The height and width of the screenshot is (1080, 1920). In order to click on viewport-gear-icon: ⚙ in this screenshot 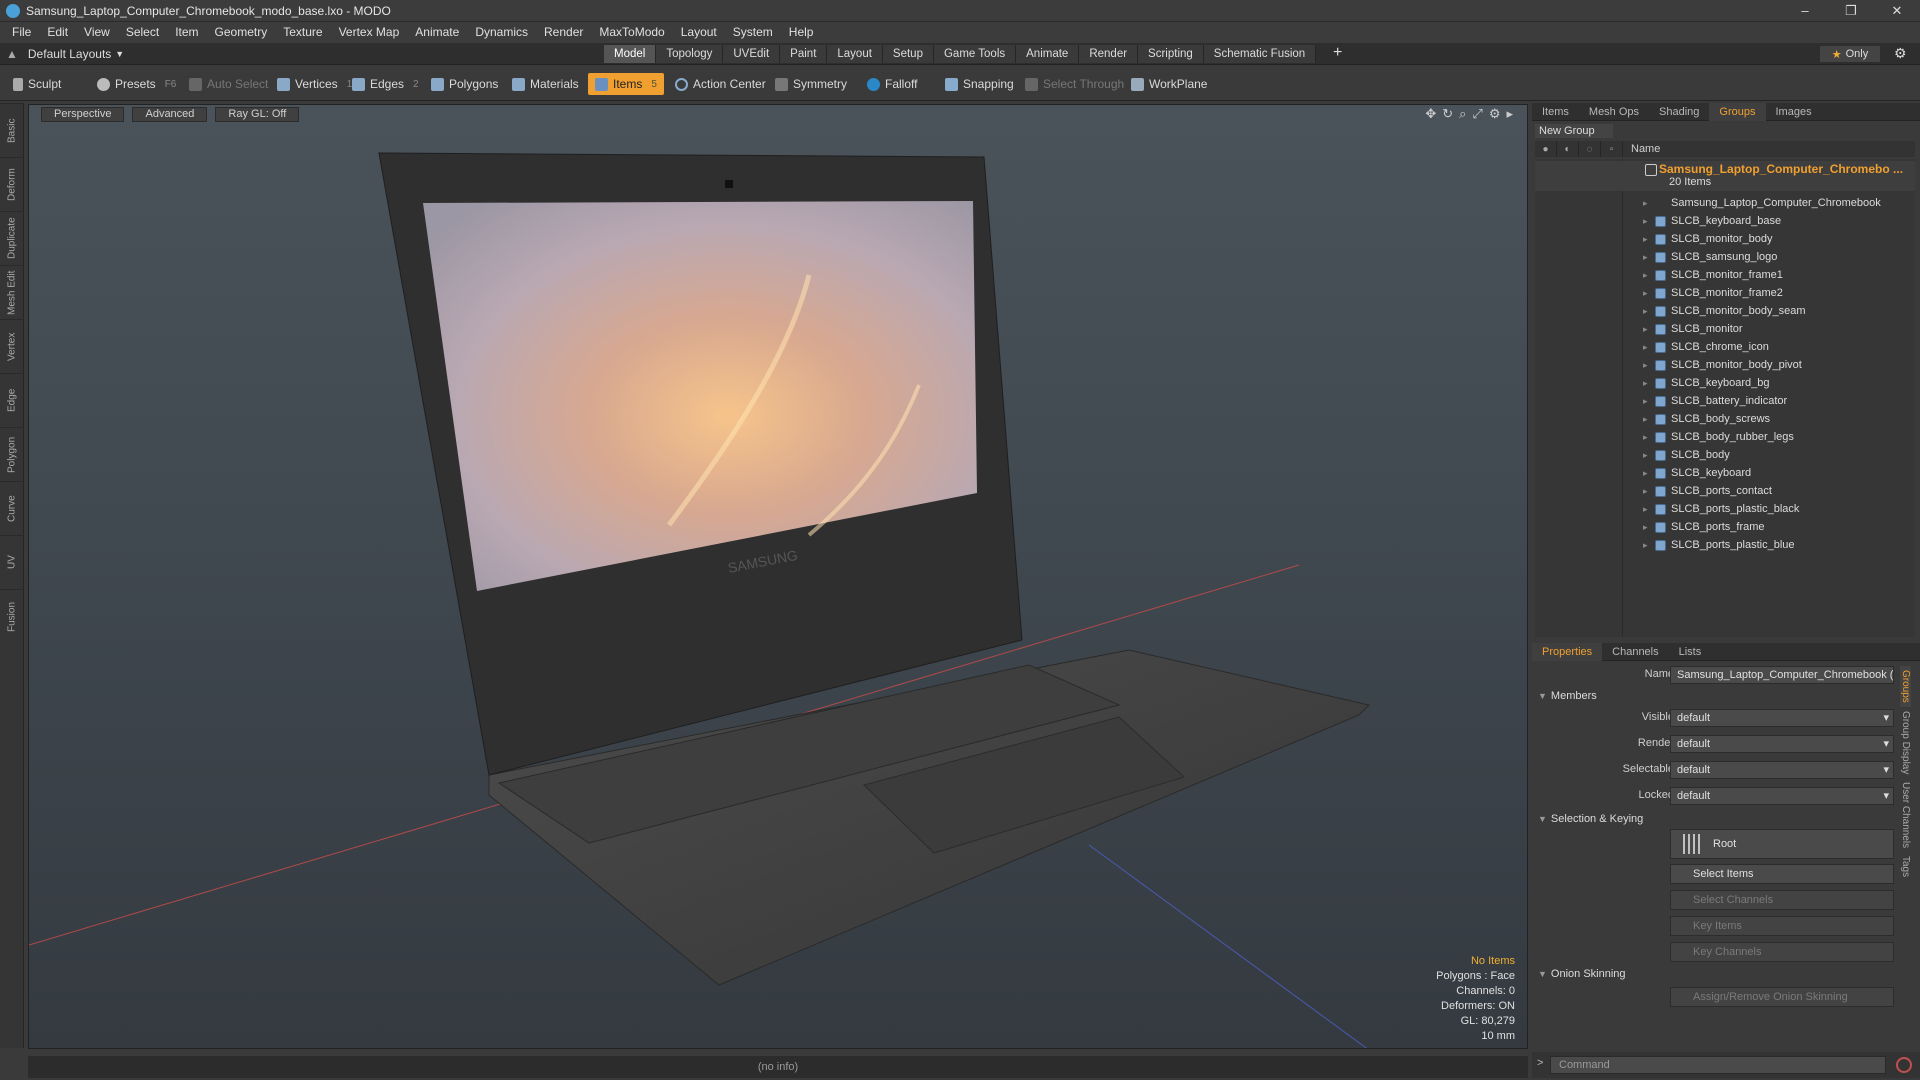, I will do `click(1495, 114)`.